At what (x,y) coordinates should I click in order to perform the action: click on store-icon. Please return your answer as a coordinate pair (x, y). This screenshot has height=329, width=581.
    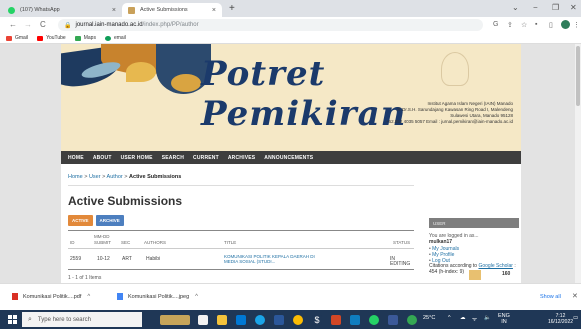
    Looking at the image, I should click on (241, 320).